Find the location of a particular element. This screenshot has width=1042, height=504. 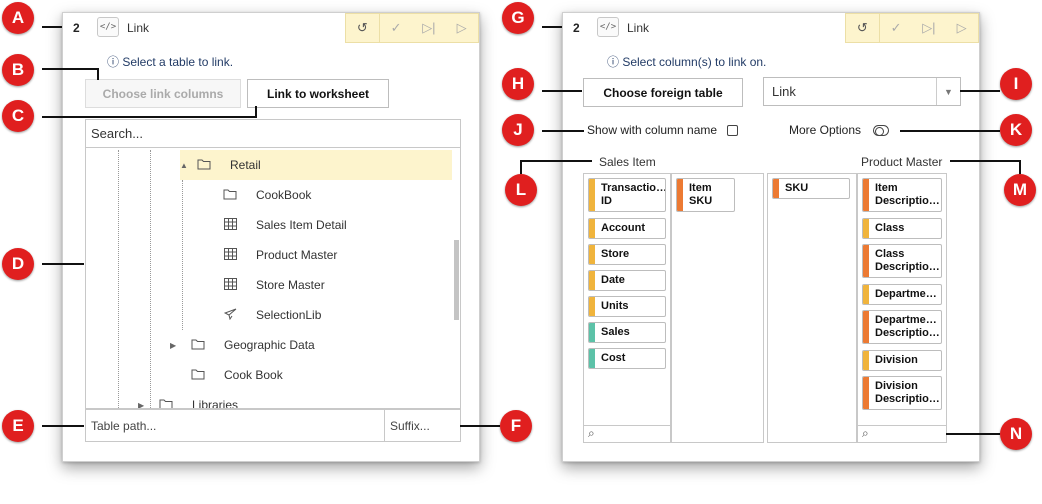

tree-item-product-master: Product Master is located at coordinates (279, 255).